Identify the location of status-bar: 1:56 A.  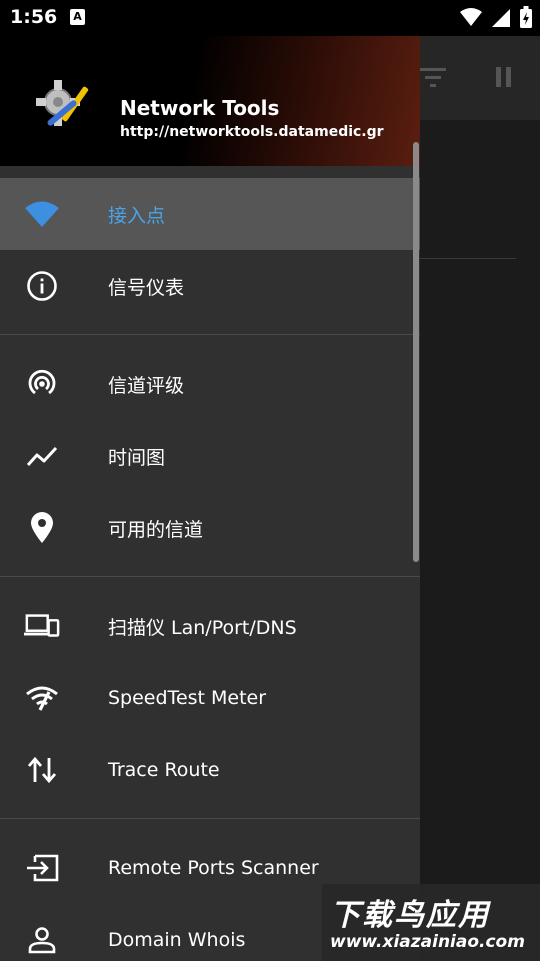
(270, 18).